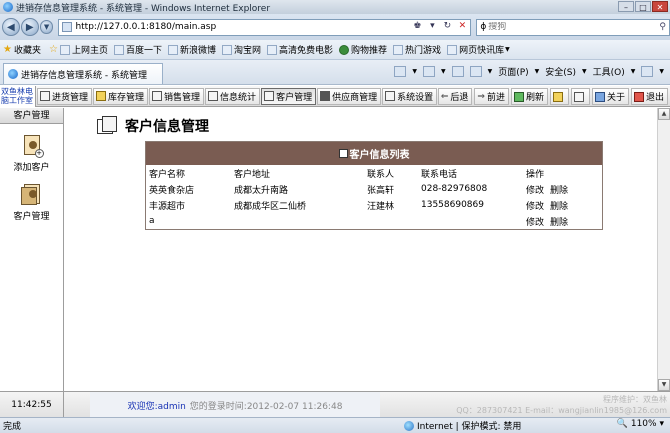 This screenshot has width=670, height=433. What do you see at coordinates (664, 385) in the screenshot?
I see `scroll-down-icon: ▼` at bounding box center [664, 385].